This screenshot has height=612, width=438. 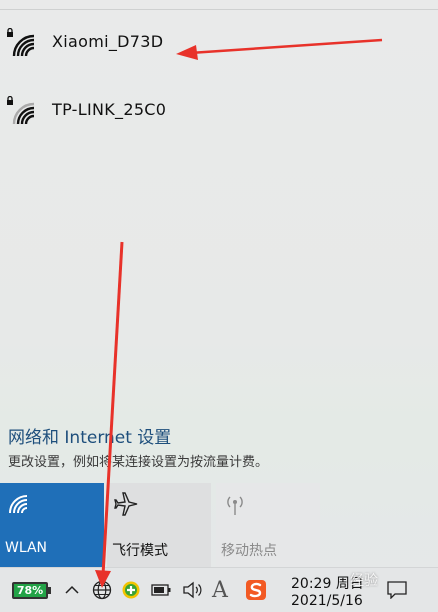 I want to click on speaker-icon, so click(x=193, y=590).